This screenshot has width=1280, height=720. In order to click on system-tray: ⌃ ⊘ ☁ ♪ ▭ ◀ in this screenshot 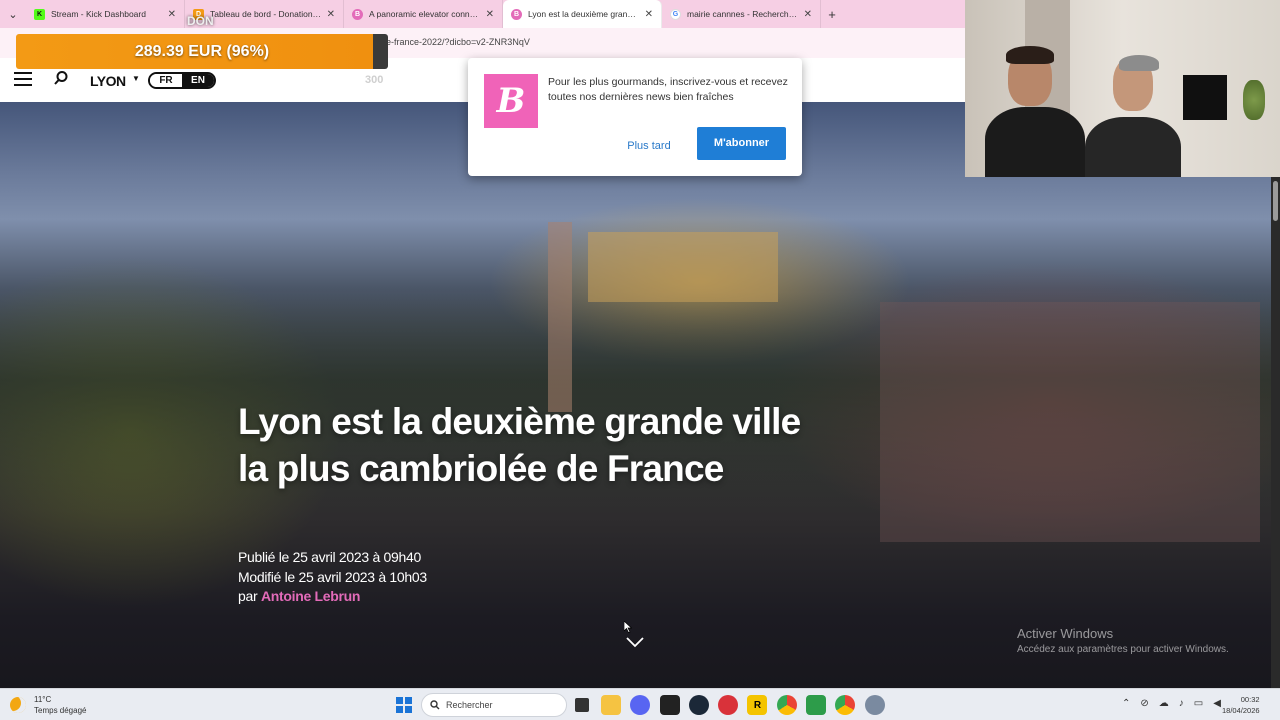, I will do `click(1176, 703)`.